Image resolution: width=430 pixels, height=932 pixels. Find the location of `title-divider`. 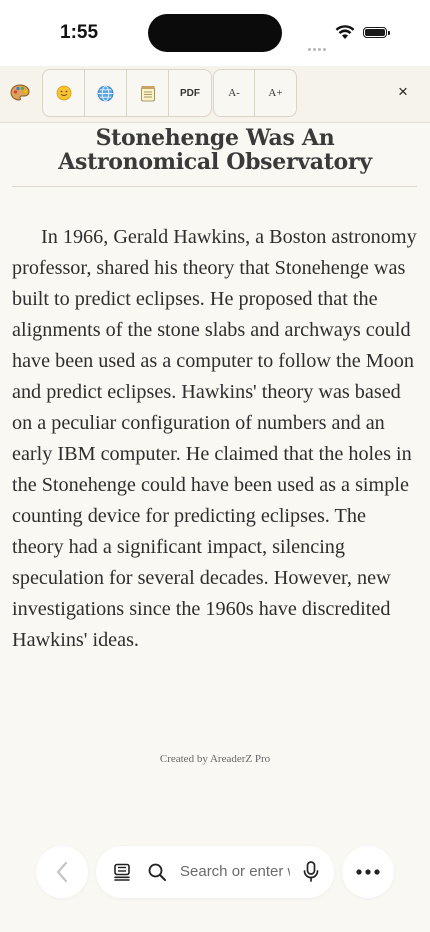

title-divider is located at coordinates (214, 186).